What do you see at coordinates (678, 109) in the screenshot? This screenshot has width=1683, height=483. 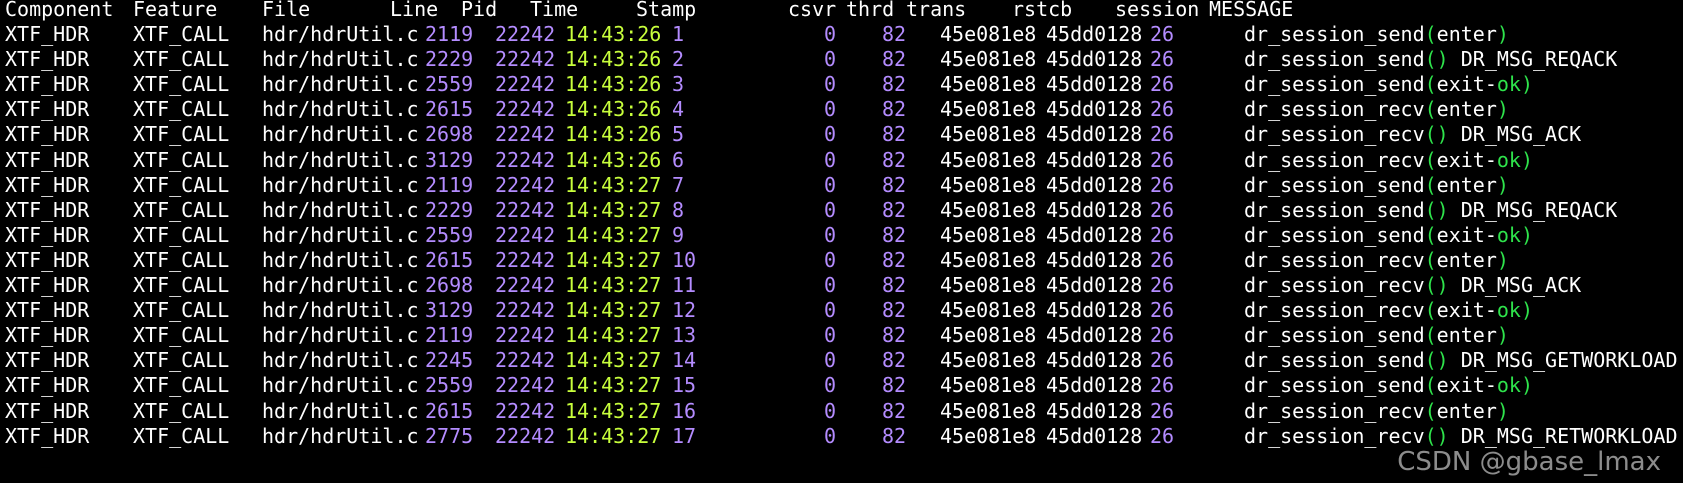 I see `stamp-cell: 4` at bounding box center [678, 109].